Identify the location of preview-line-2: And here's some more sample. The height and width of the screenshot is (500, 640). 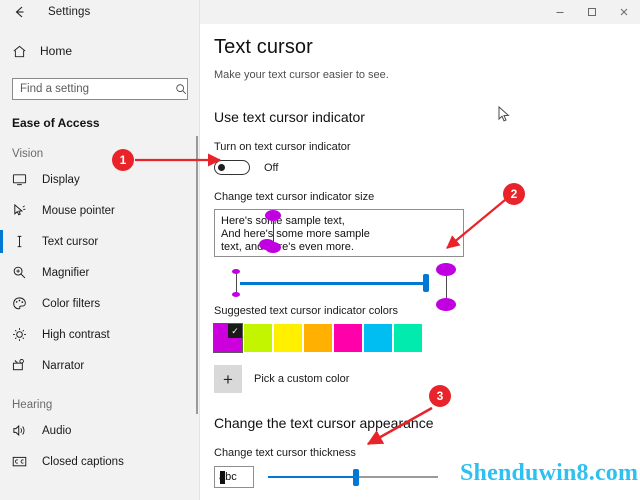
(295, 234).